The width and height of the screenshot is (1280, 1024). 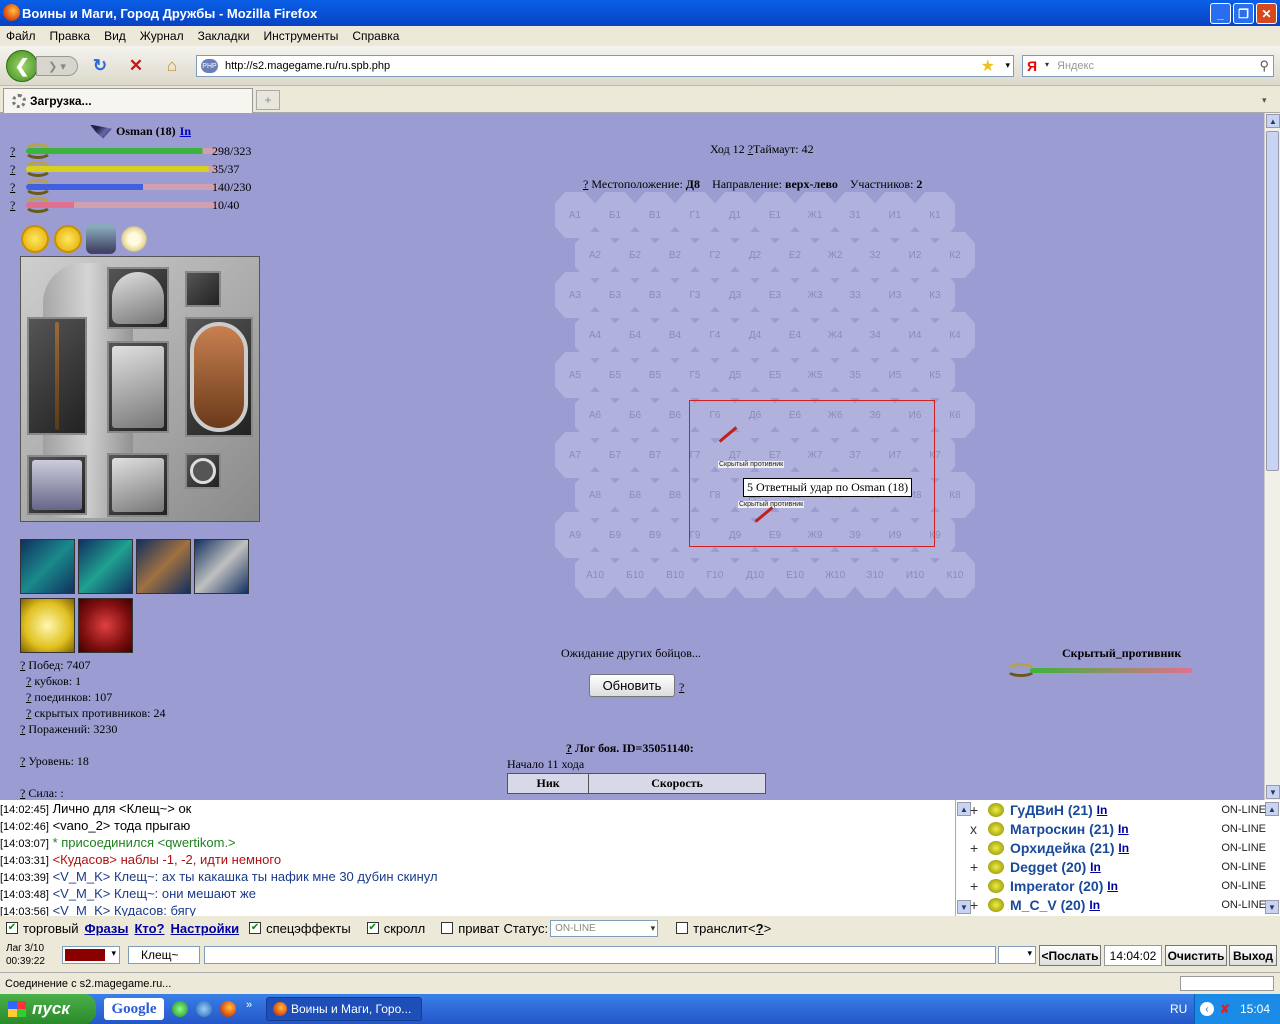 What do you see at coordinates (162, 36) in the screenshot?
I see `menu-history: Журнал` at bounding box center [162, 36].